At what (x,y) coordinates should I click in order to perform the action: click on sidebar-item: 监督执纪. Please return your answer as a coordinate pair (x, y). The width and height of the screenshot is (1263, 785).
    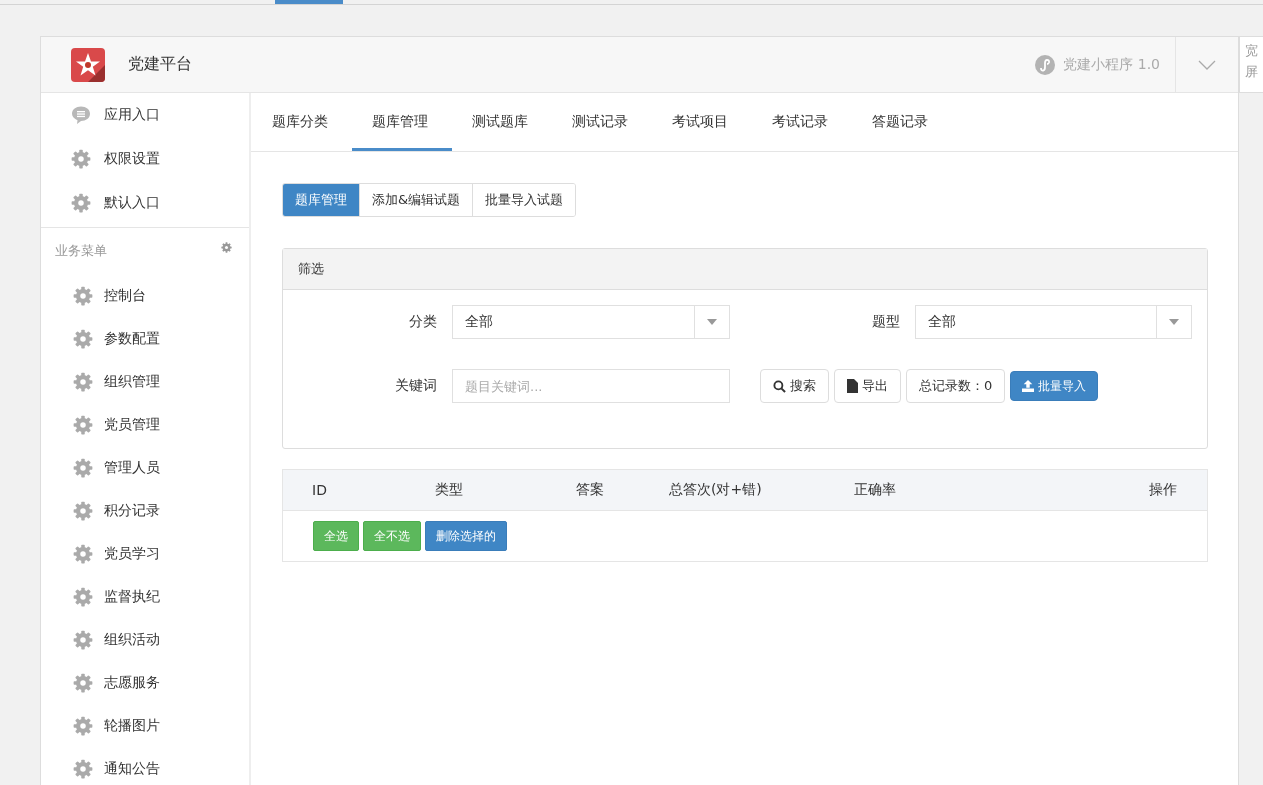
    Looking at the image, I should click on (145, 596).